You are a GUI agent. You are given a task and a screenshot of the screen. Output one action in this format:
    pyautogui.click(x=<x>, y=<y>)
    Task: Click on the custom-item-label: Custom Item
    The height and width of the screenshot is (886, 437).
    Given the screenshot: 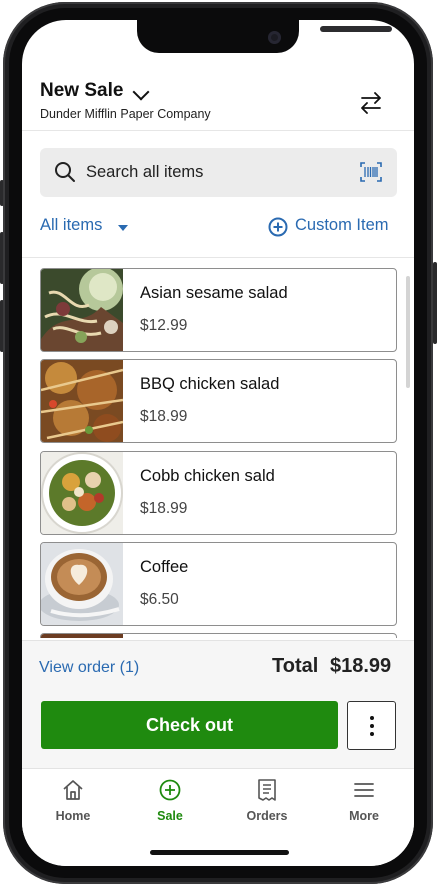 What is the action you would take?
    pyautogui.click(x=342, y=225)
    